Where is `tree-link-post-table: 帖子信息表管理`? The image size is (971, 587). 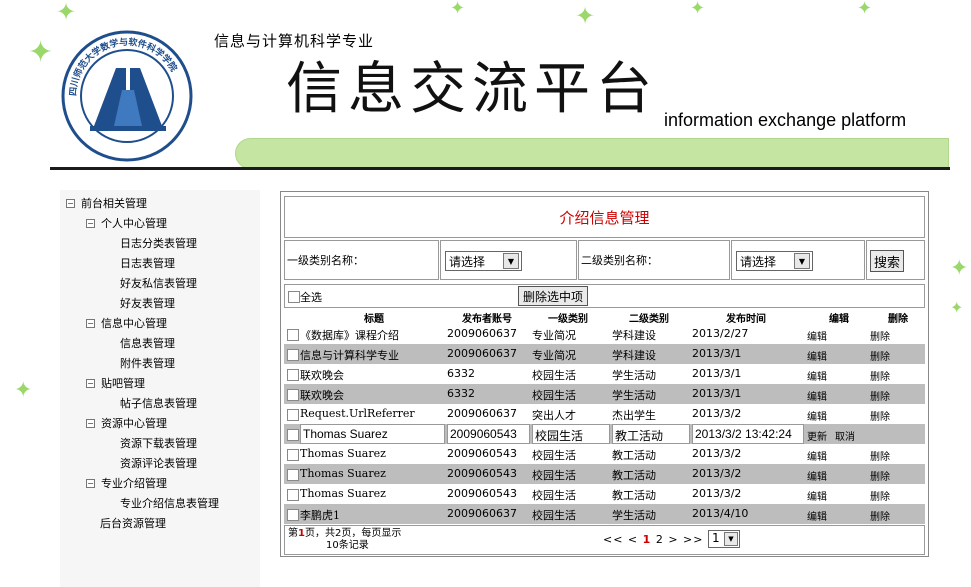 tree-link-post-table: 帖子信息表管理 is located at coordinates (158, 403).